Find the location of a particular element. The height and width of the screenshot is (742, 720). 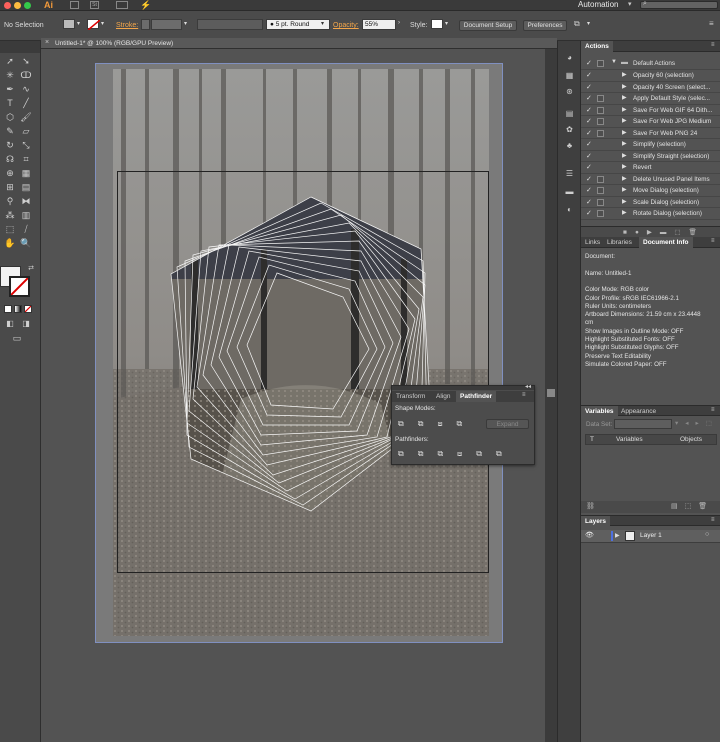

arrange-documents-icon is located at coordinates (122, 5).